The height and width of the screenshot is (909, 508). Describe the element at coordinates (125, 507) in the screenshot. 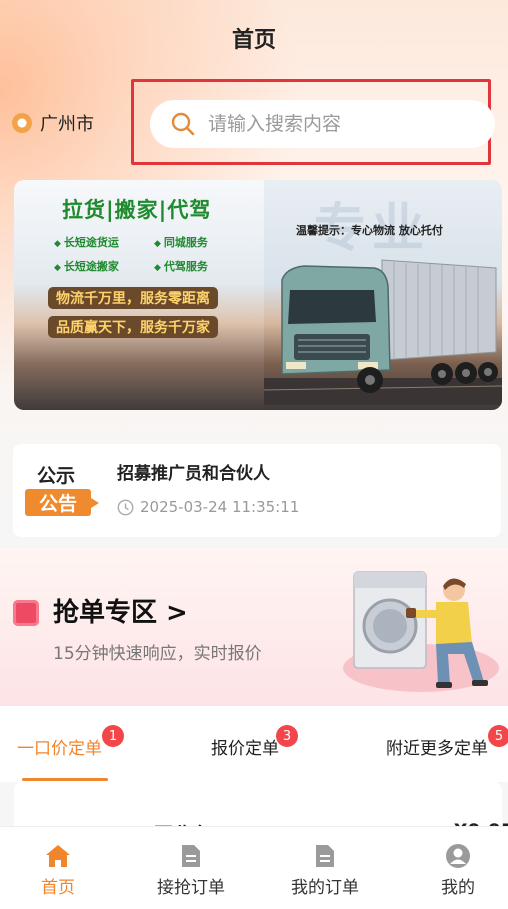

I see `clock-icon` at that location.